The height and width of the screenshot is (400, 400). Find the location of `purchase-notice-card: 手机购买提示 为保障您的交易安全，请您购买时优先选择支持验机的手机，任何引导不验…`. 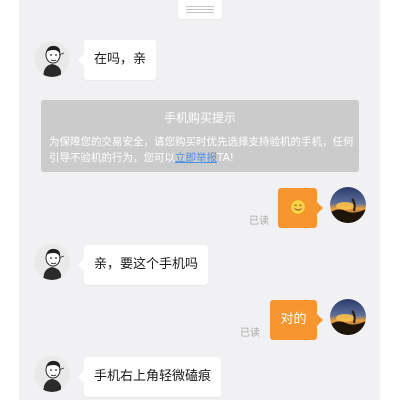

purchase-notice-card: 手机购买提示 为保障您的交易安全，请您购买时优先选择支持验机的手机，任何引导不验… is located at coordinates (200, 136).